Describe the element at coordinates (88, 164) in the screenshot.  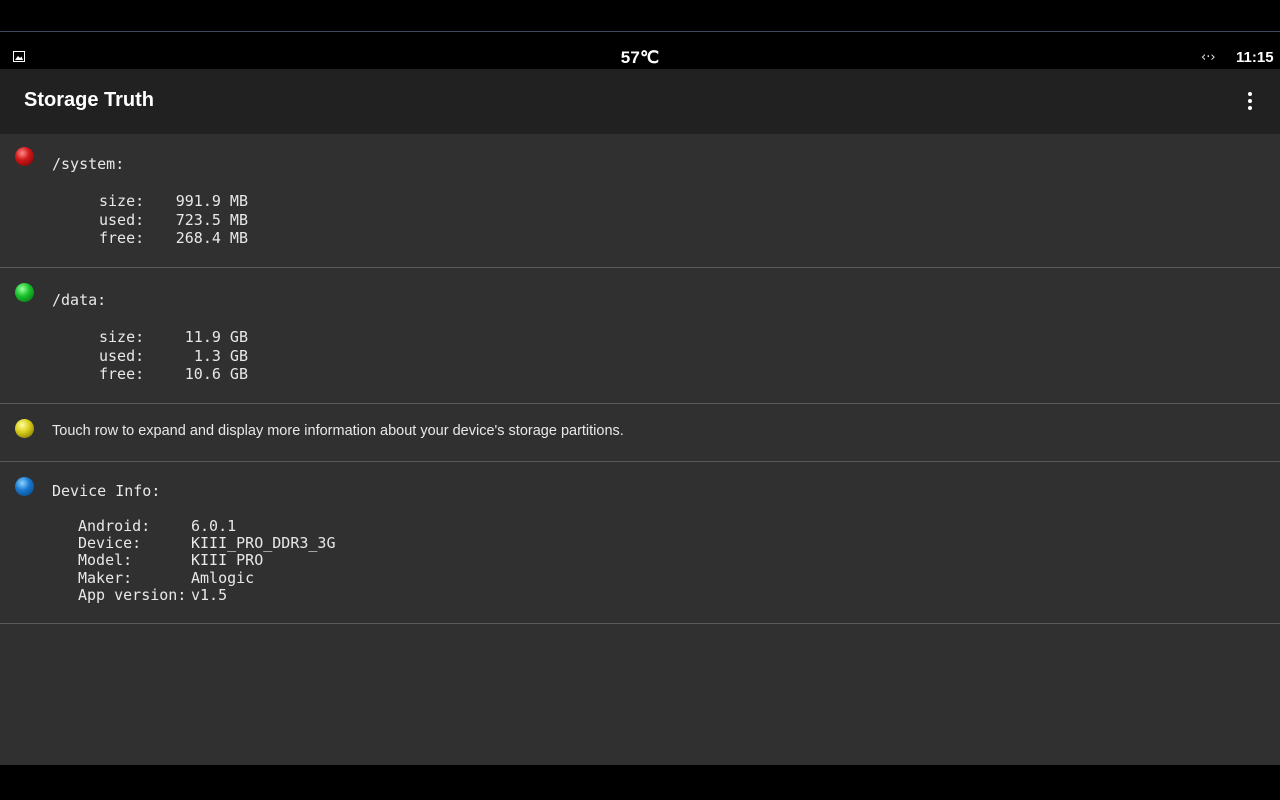
I see `partition-name: /system:` at that location.